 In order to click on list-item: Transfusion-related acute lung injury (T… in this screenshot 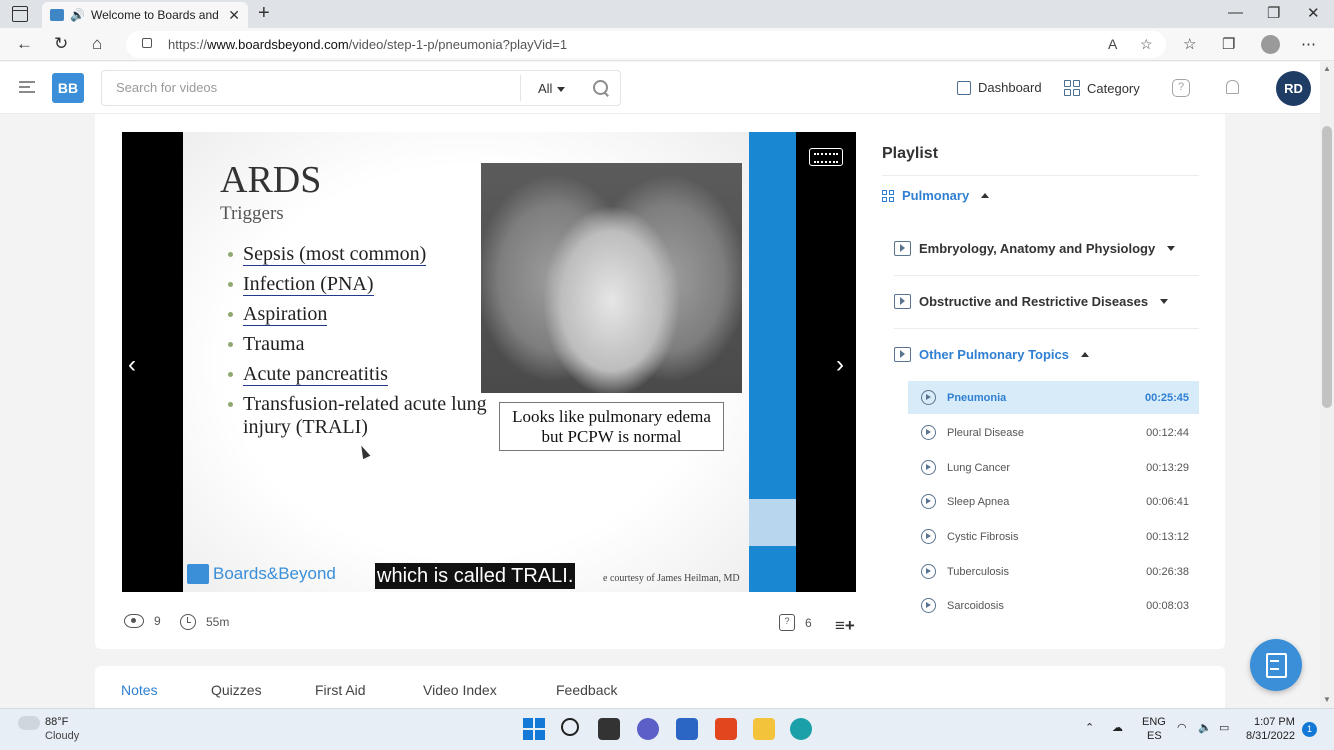, I will do `click(358, 416)`.